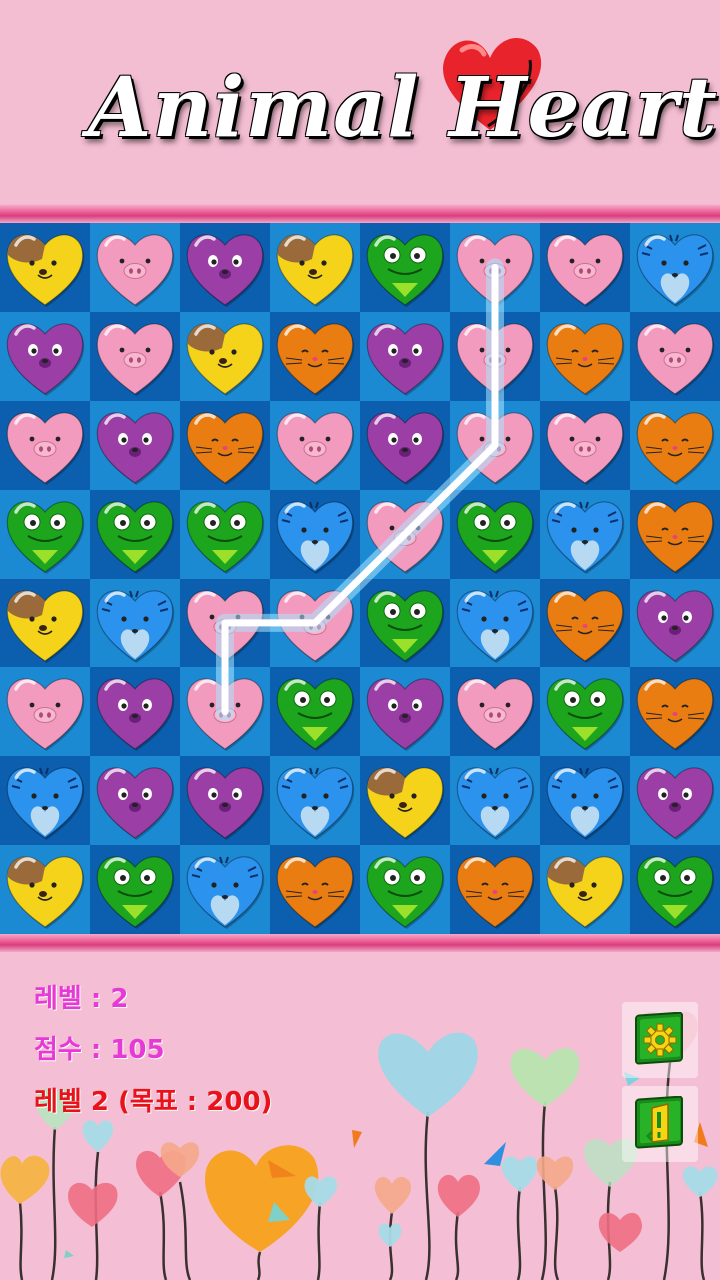  What do you see at coordinates (360, 214) in the screenshot?
I see `top-rail` at bounding box center [360, 214].